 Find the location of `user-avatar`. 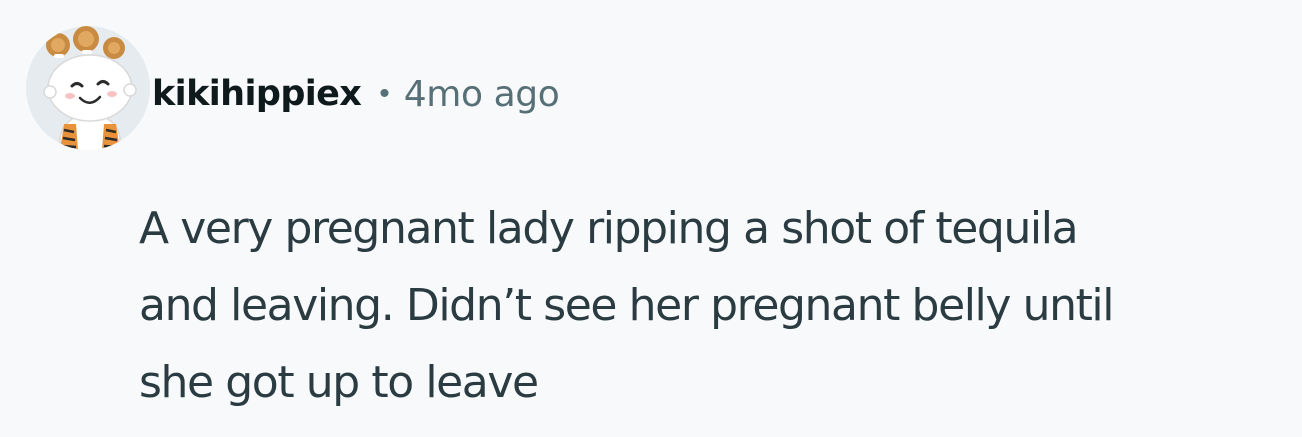

user-avatar is located at coordinates (88, 88).